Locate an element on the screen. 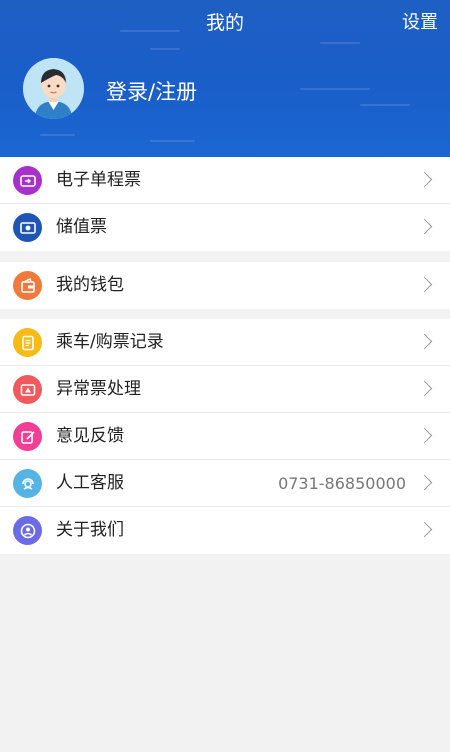 The image size is (450, 752). settings-button: 设置 is located at coordinates (420, 21).